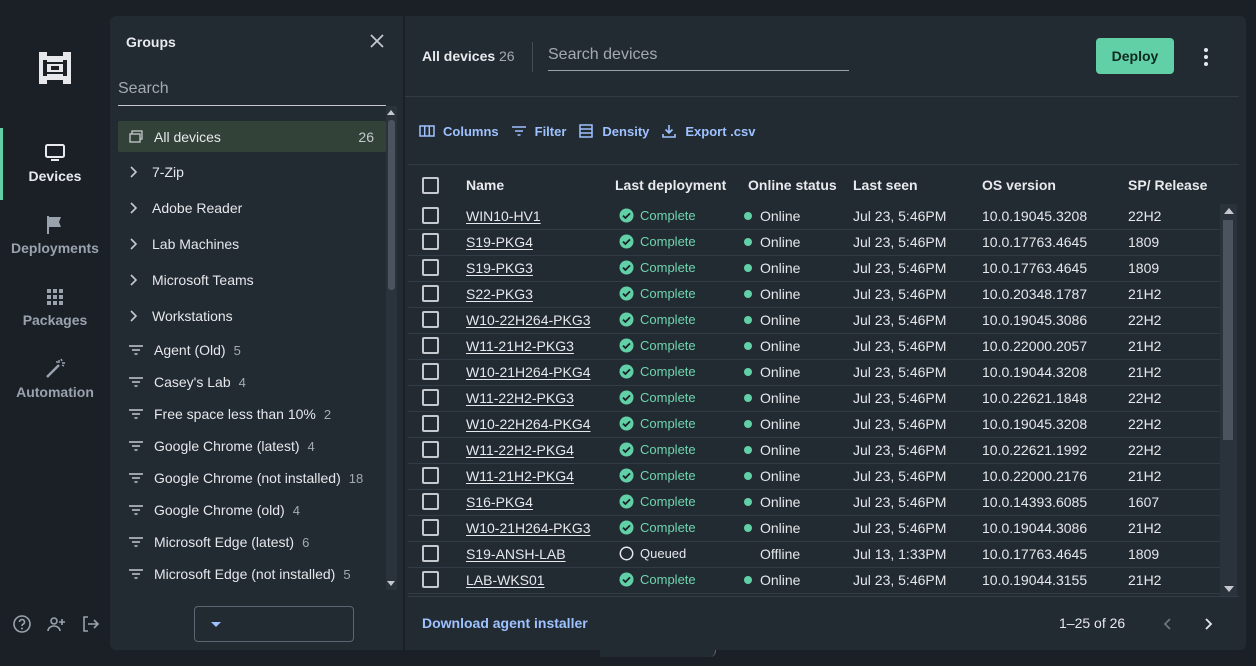 This screenshot has width=1256, height=666. Describe the element at coordinates (516, 554) in the screenshot. I see `device-name-link: S19-ANSH-LAB` at that location.